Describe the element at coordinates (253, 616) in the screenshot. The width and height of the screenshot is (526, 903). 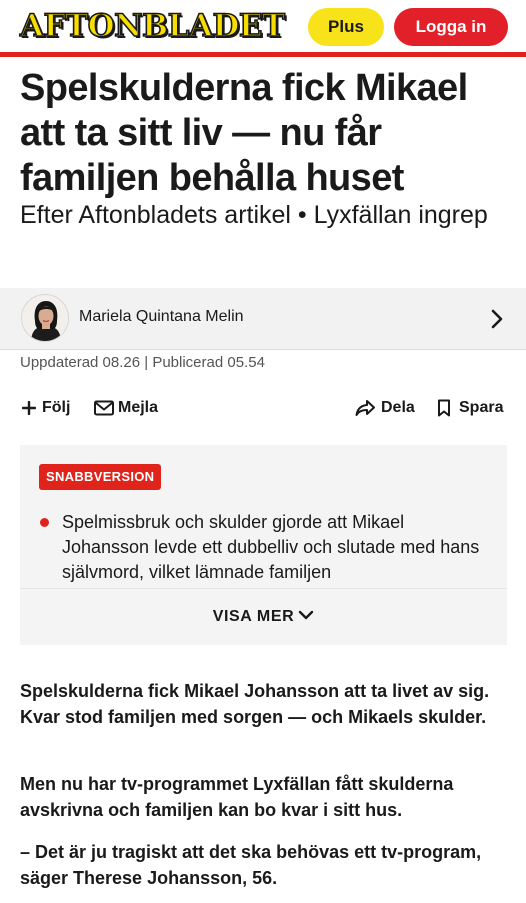
I see `show-more-label: VISA MER` at that location.